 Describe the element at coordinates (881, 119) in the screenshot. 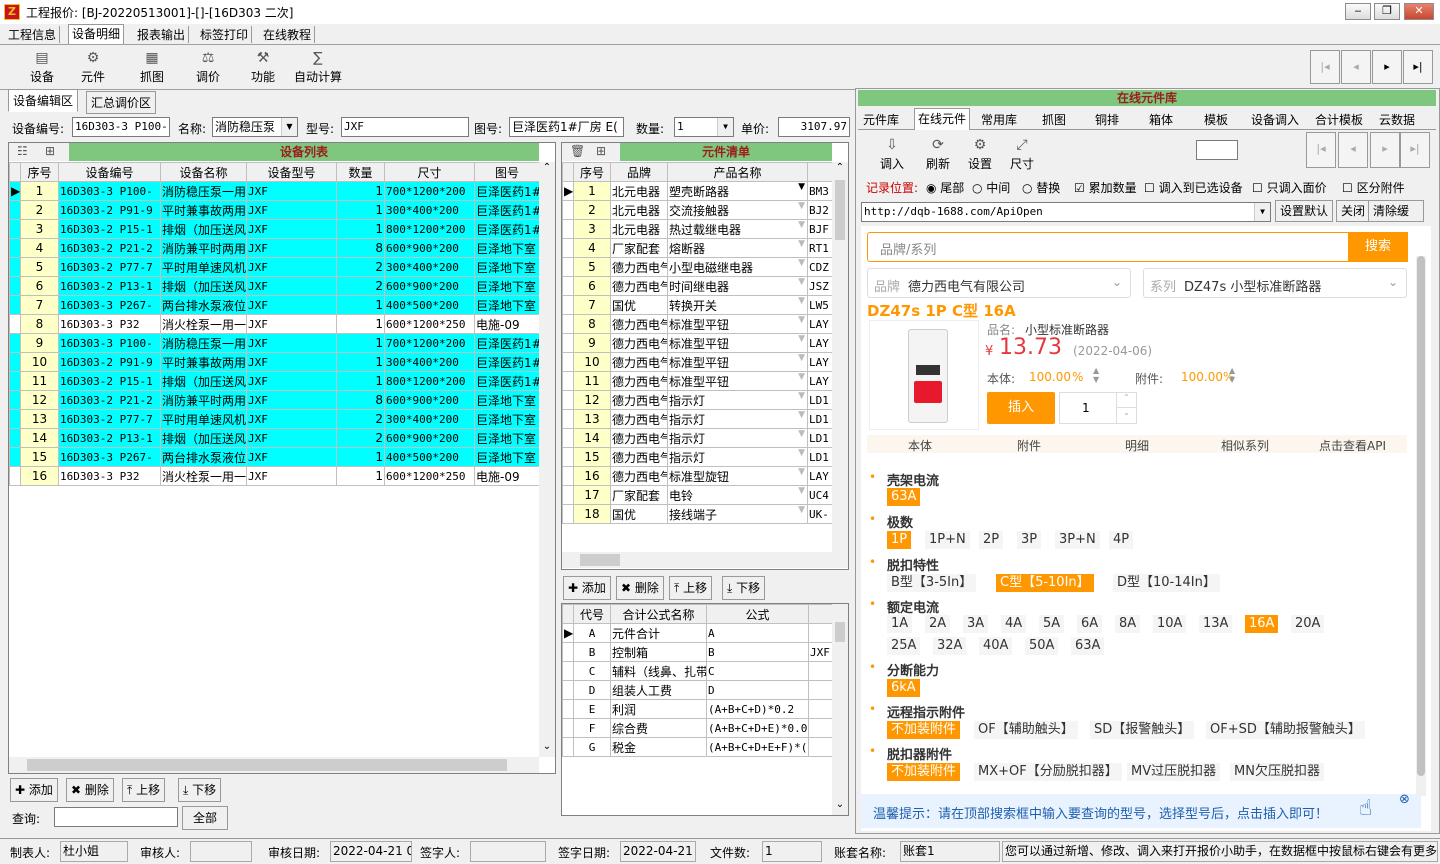

I see `tab-component-lib: 元件库` at that location.